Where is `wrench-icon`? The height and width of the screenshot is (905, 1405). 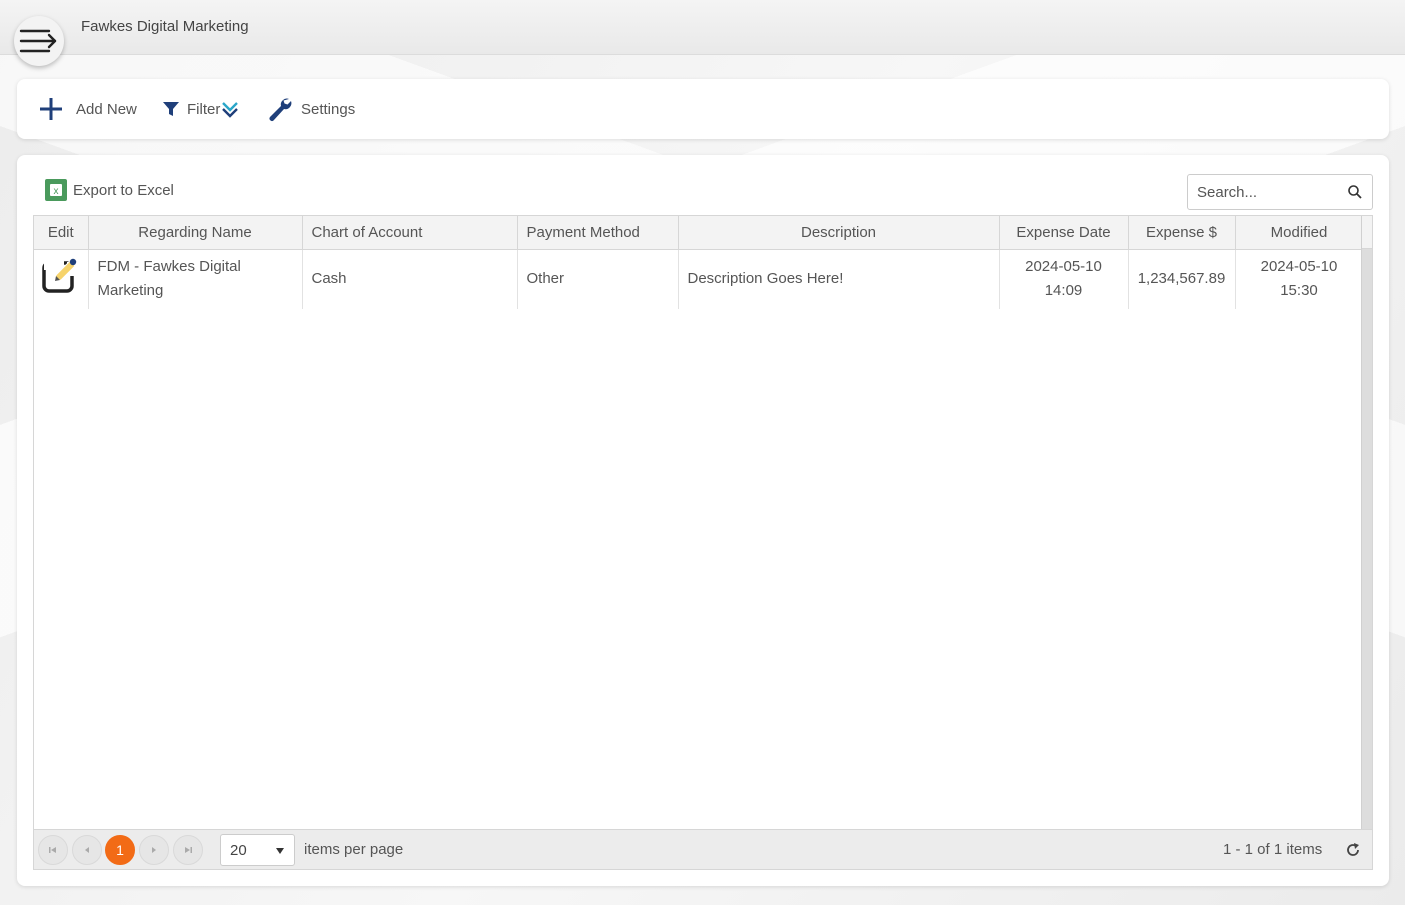
wrench-icon is located at coordinates (280, 109).